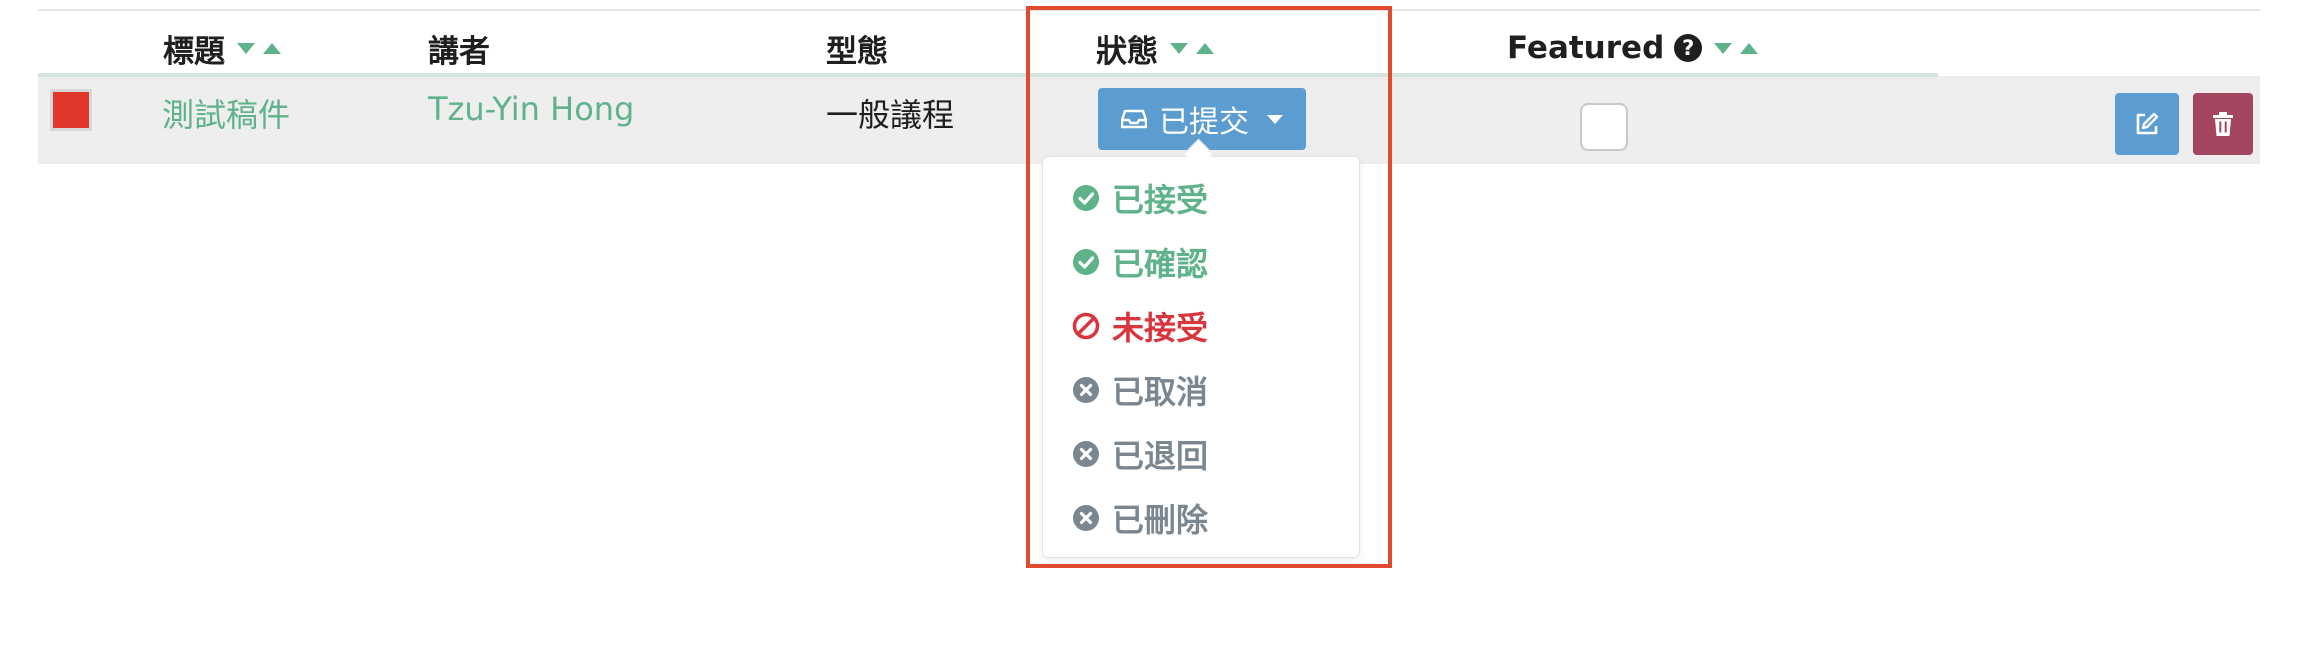 Image resolution: width=2302 pixels, height=654 pixels. I want to click on status-button-label: 已提交, so click(1204, 122).